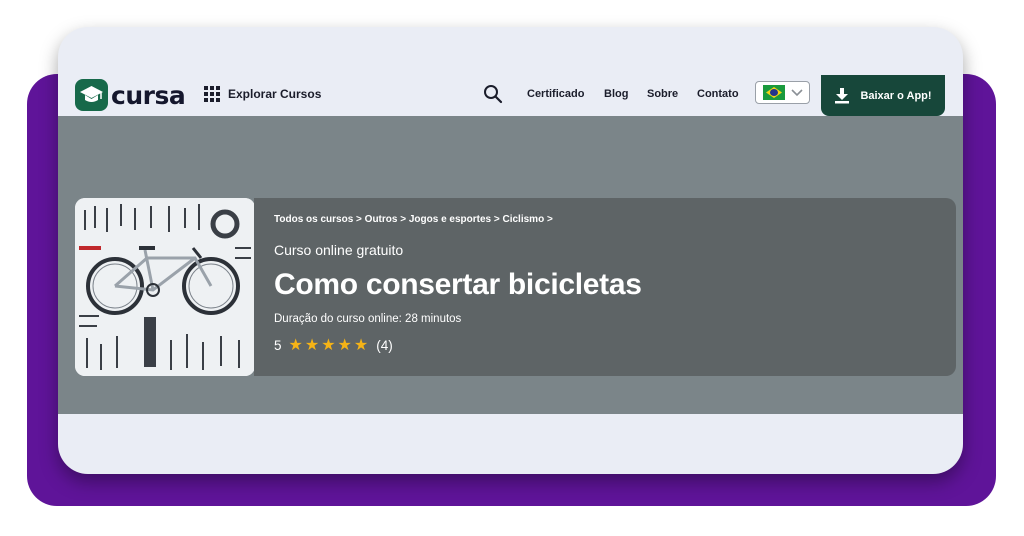  I want to click on nav-link-certificado: Certificado, so click(555, 94).